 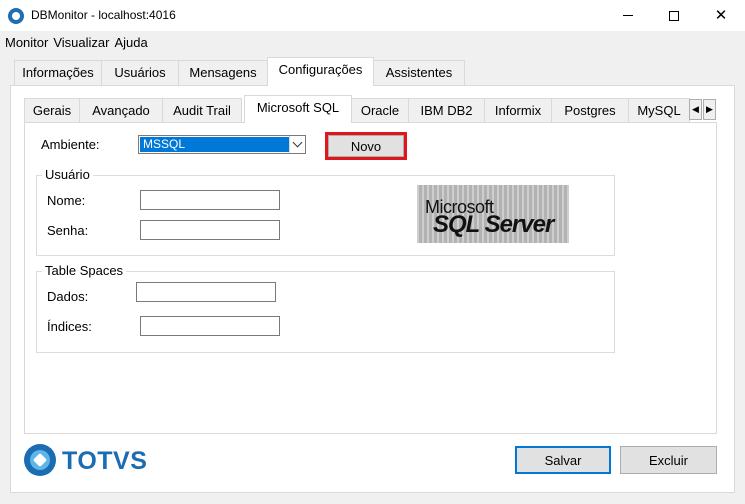 What do you see at coordinates (518, 110) in the screenshot?
I see `tab-informix: Informix` at bounding box center [518, 110].